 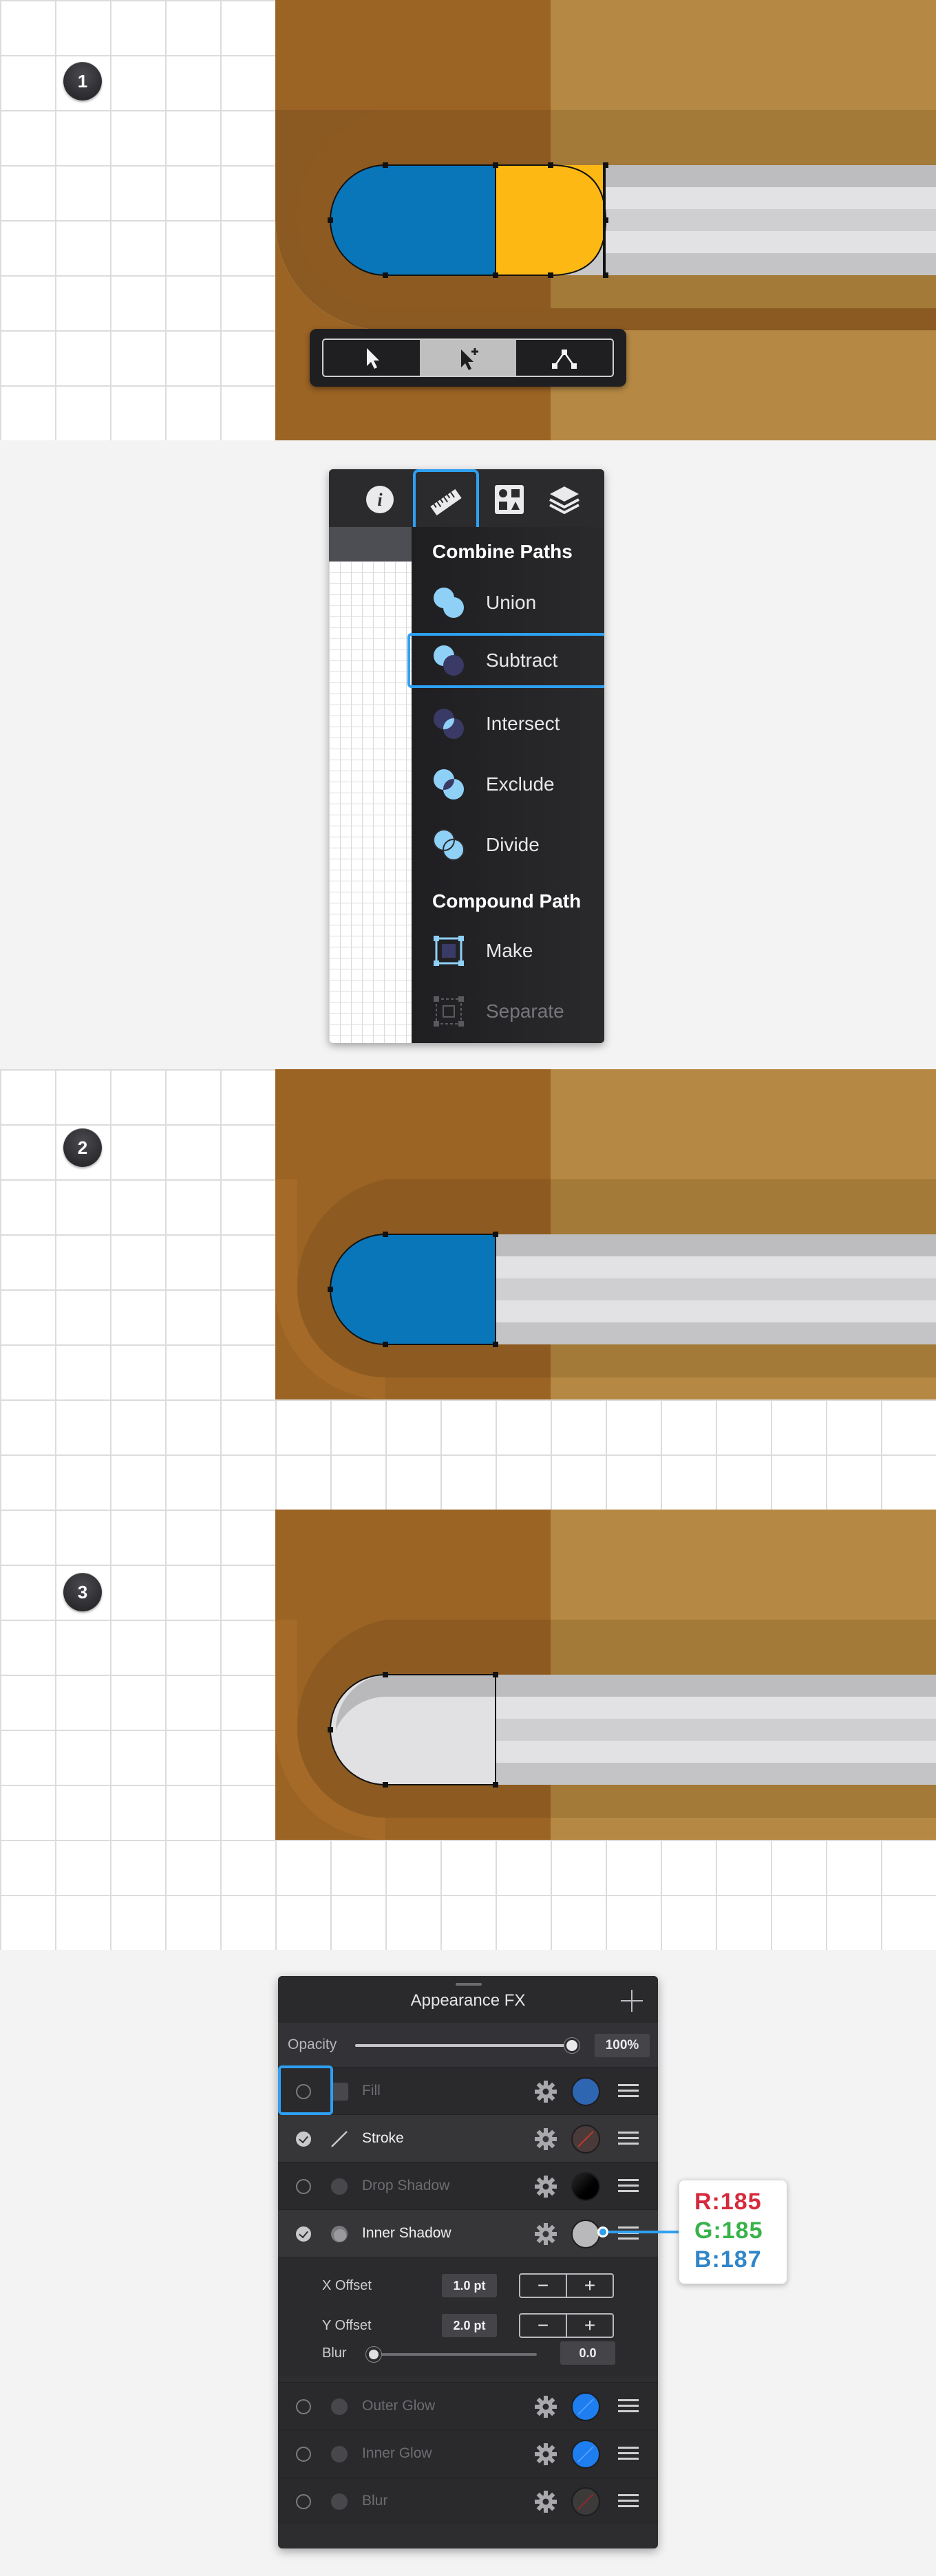 I want to click on opacity-value-field: 100%, so click(x=622, y=2046).